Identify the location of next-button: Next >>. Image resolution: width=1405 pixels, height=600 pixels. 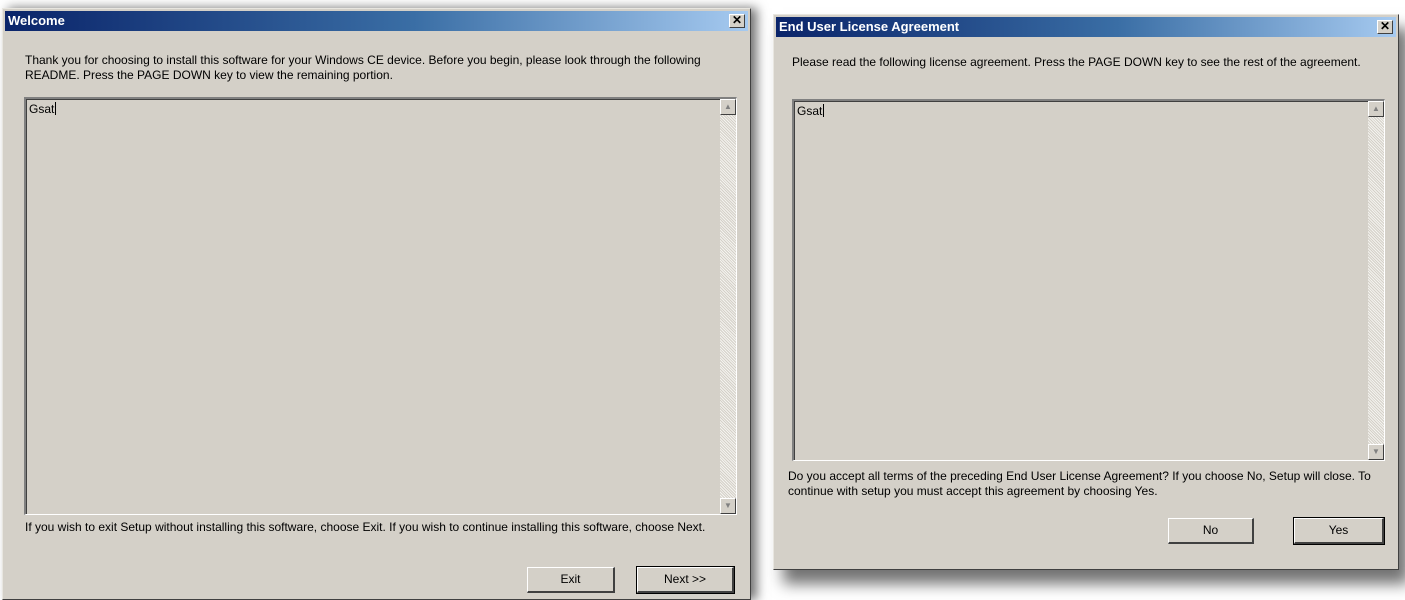
(685, 580).